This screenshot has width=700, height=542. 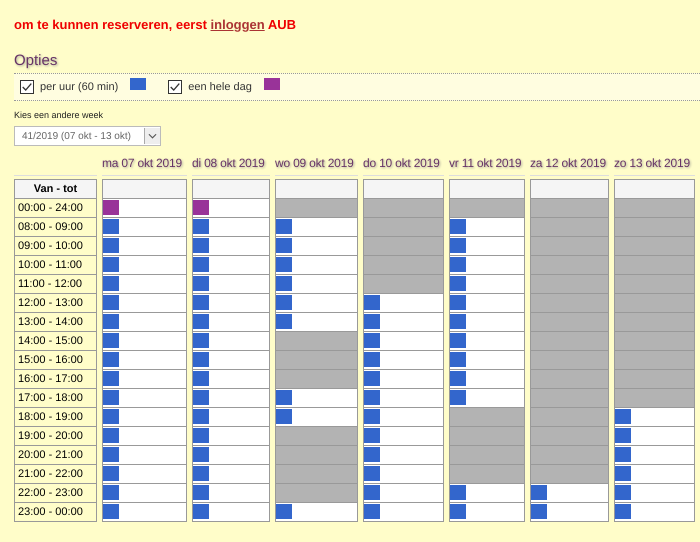 What do you see at coordinates (231, 166) in the screenshot?
I see `day-header: di 08 okt 2019` at bounding box center [231, 166].